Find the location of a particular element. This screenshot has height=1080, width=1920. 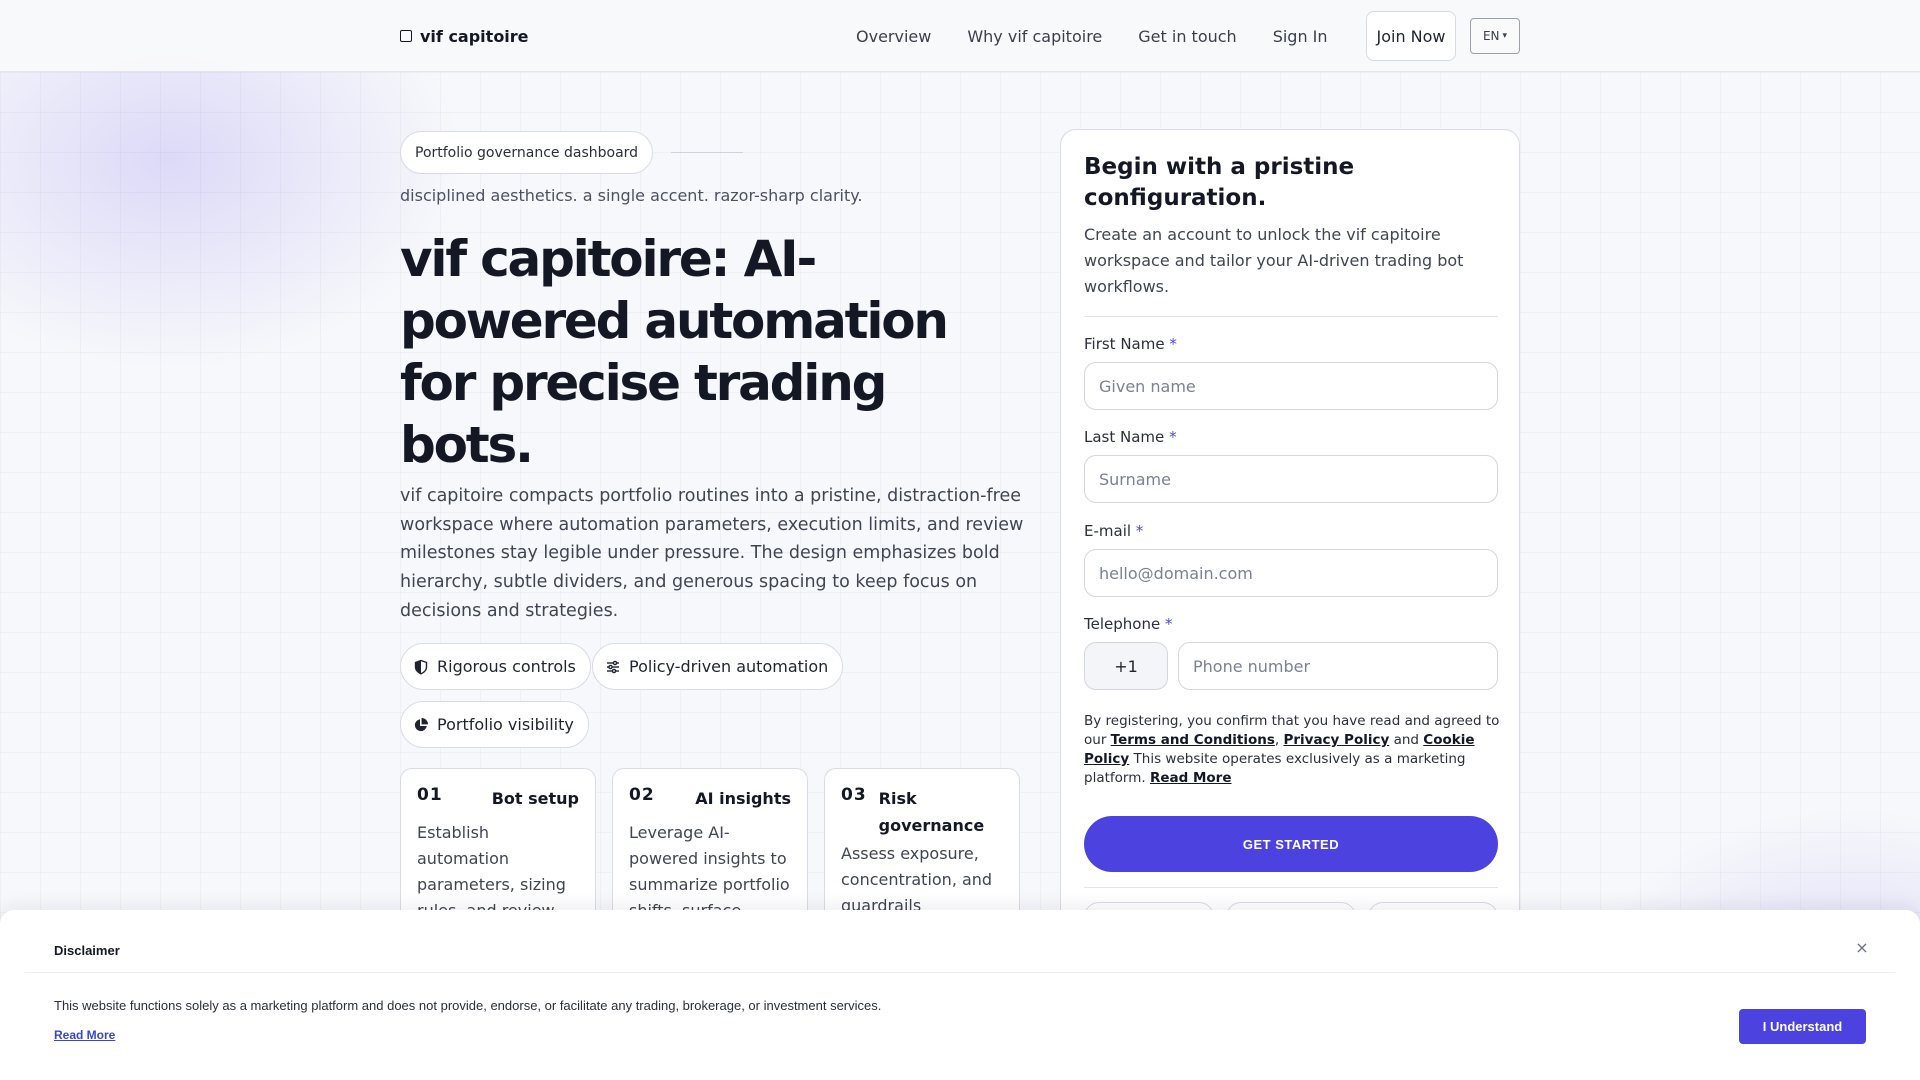

country-code-select: +1 is located at coordinates (1126, 666).